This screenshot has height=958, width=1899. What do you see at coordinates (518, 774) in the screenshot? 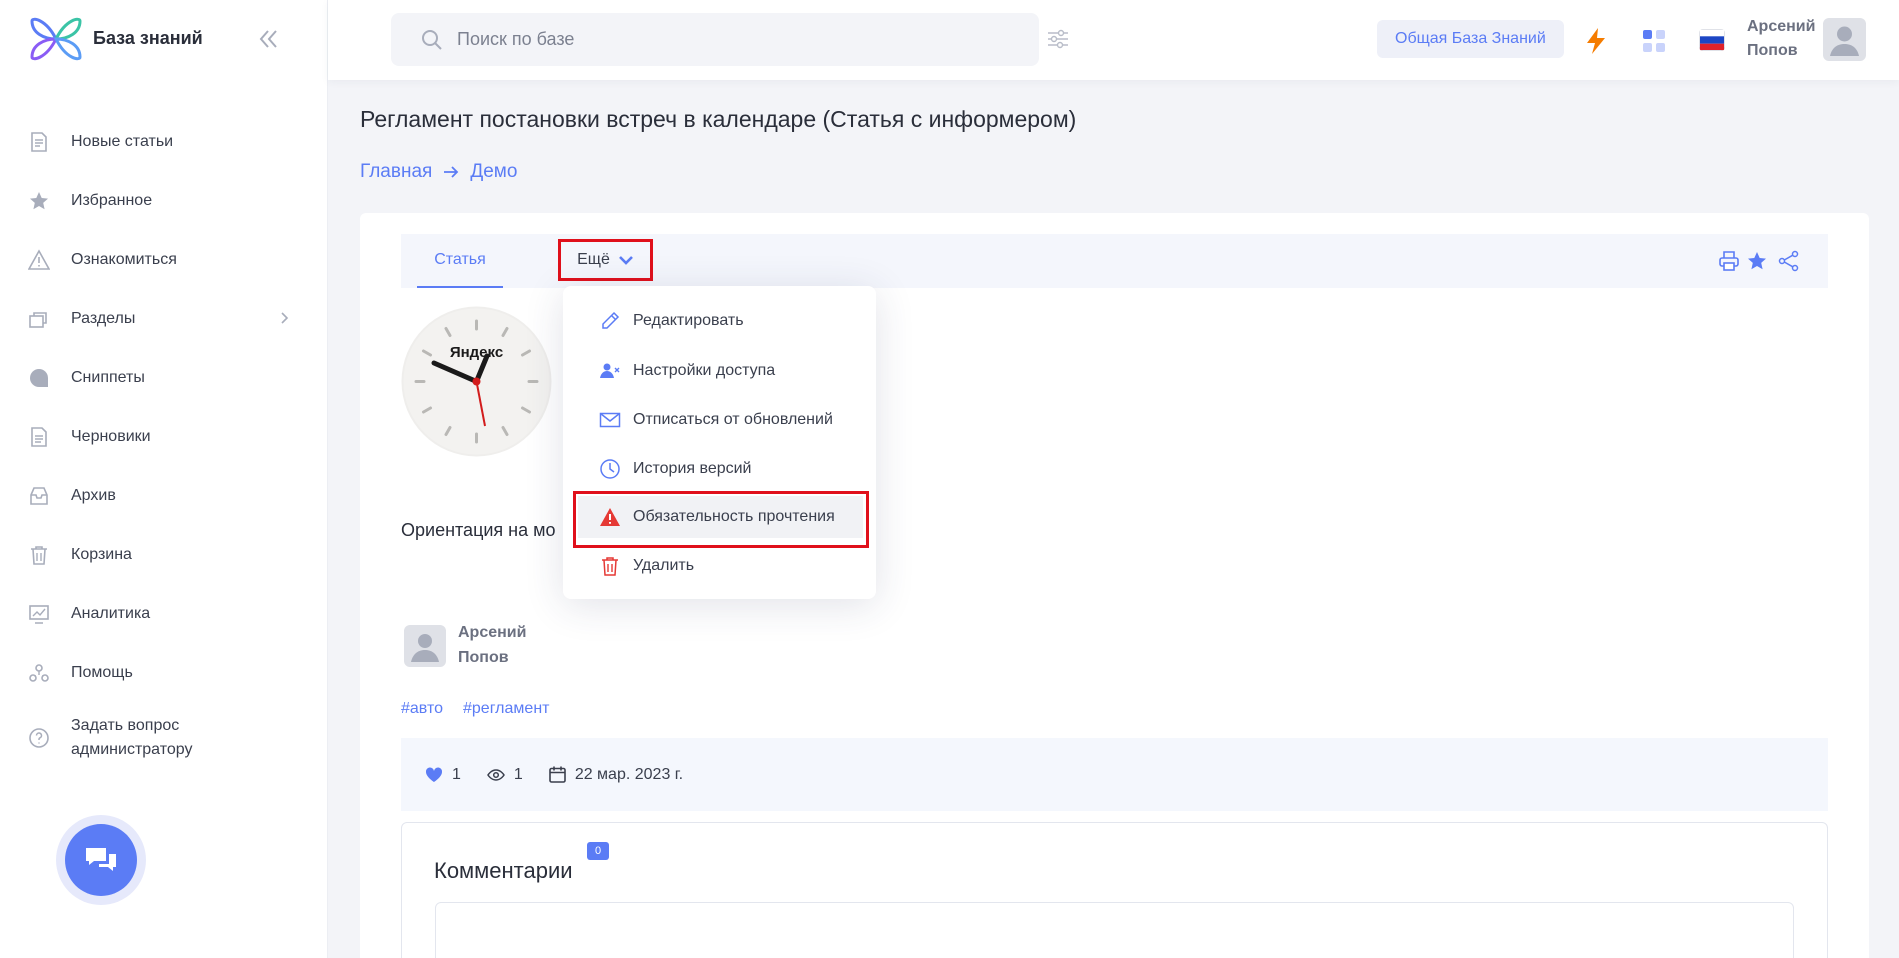
I see `views-count: 1` at bounding box center [518, 774].